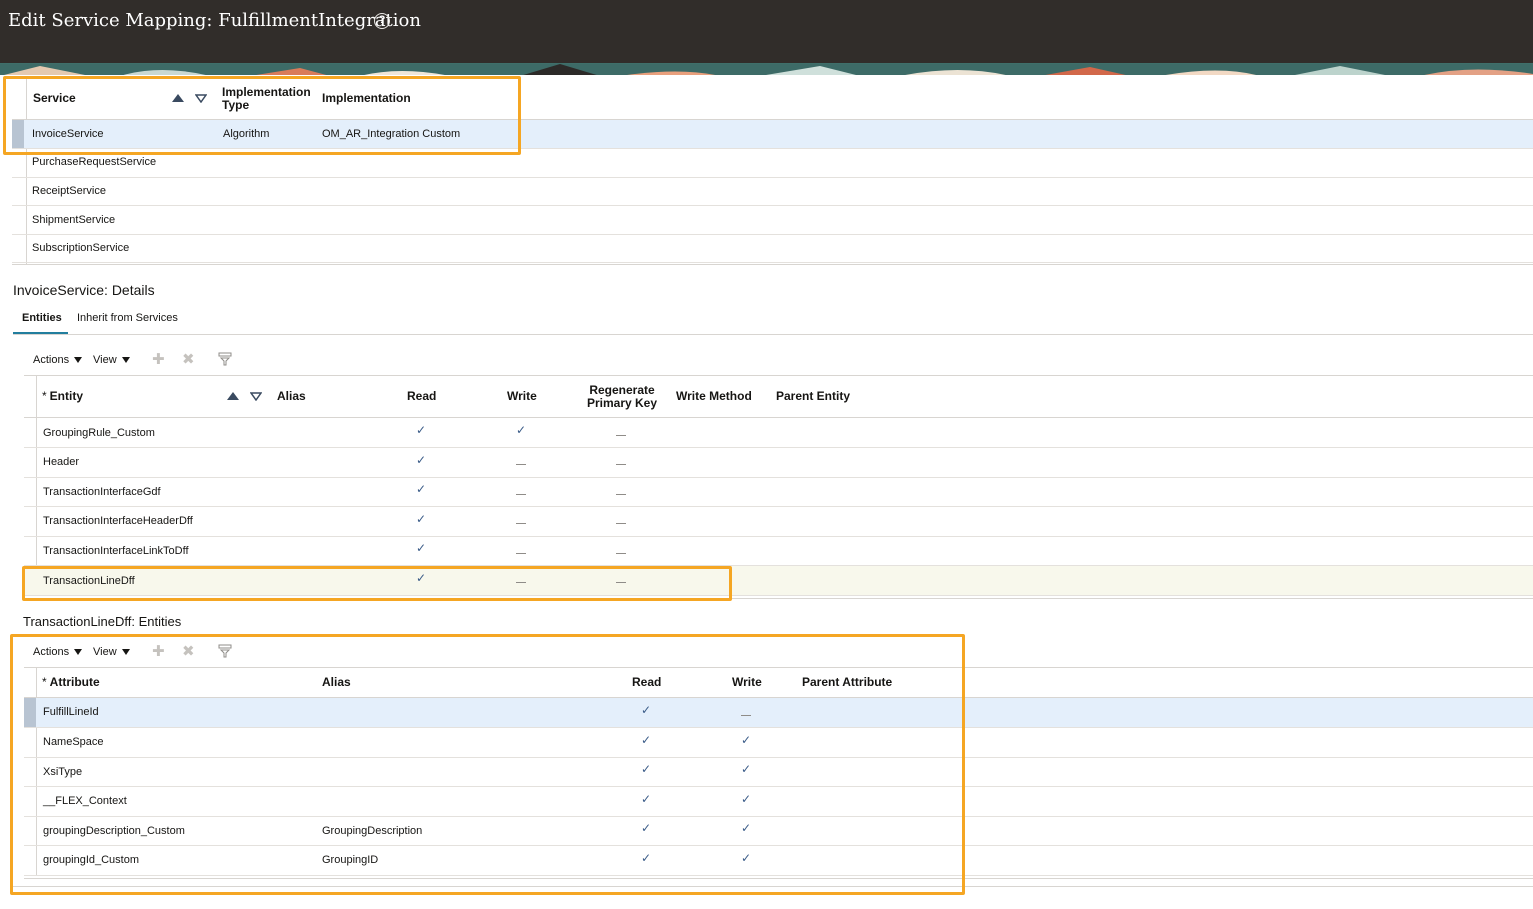 The image size is (1533, 909). Describe the element at coordinates (778, 551) in the screenshot. I see `entity-row: TransactionInterfaceLinkToDff ✓` at that location.